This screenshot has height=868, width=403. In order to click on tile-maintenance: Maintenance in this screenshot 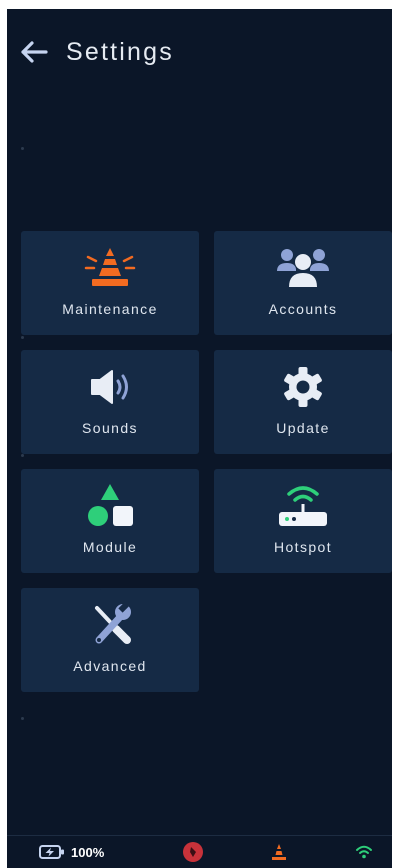, I will do `click(110, 283)`.